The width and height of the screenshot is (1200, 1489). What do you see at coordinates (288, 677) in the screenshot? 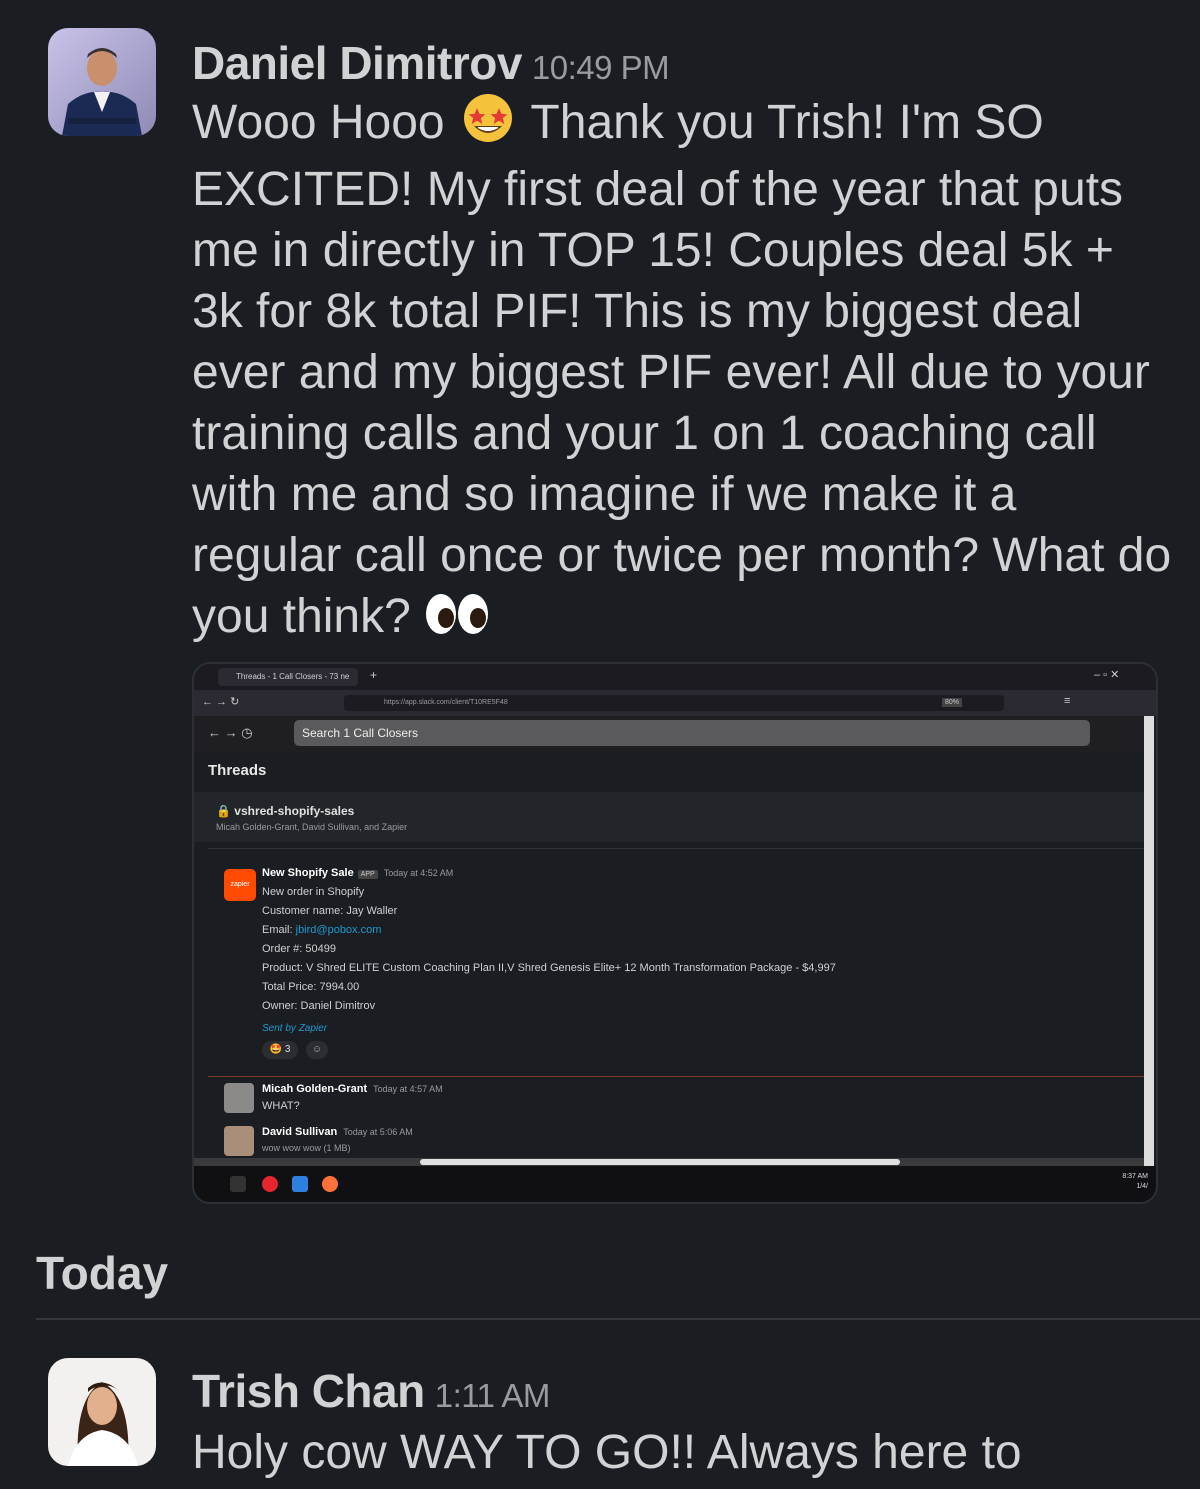
I see `browser-tab: Threads - 1 Call Closers - 73 ne` at bounding box center [288, 677].